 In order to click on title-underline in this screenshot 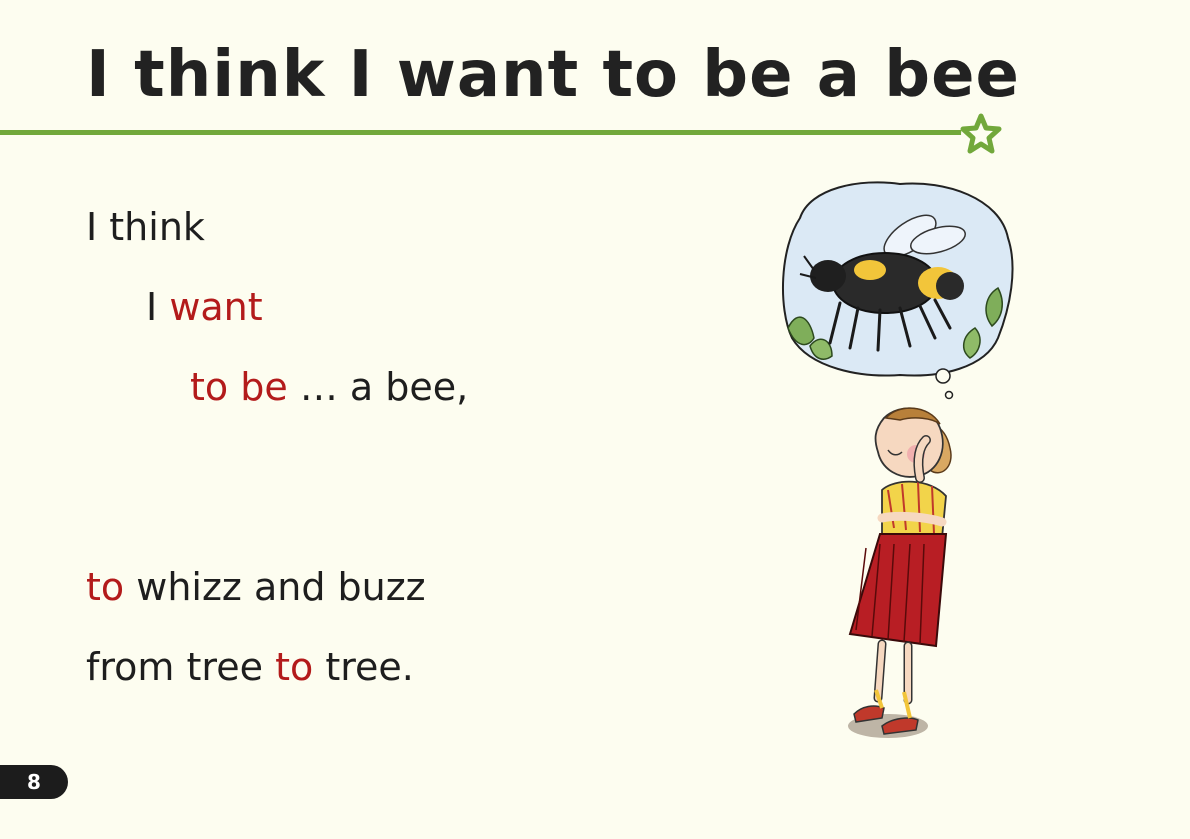, I will do `click(484, 132)`.